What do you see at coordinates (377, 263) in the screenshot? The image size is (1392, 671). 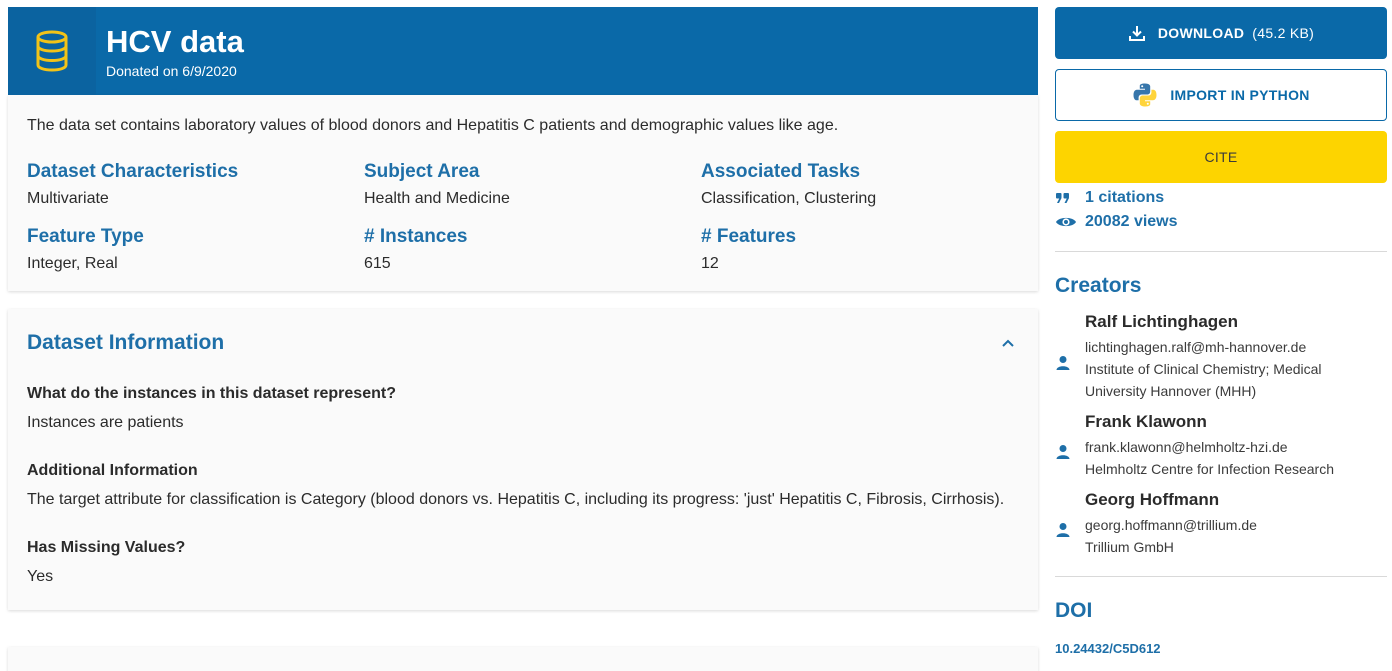 I see `characteristic-value: 615` at bounding box center [377, 263].